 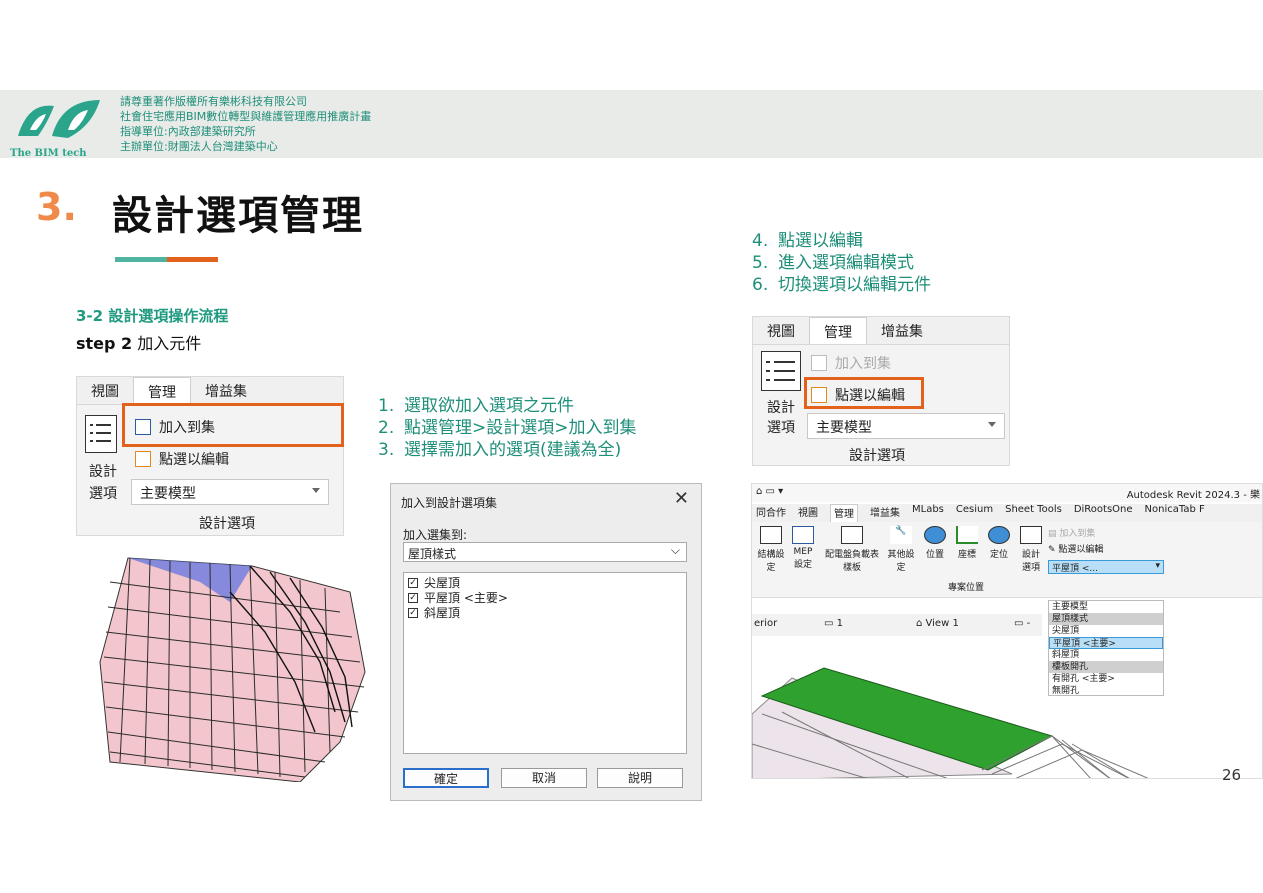 I want to click on dropdown-option: 尖屋頂, so click(x=1106, y=631).